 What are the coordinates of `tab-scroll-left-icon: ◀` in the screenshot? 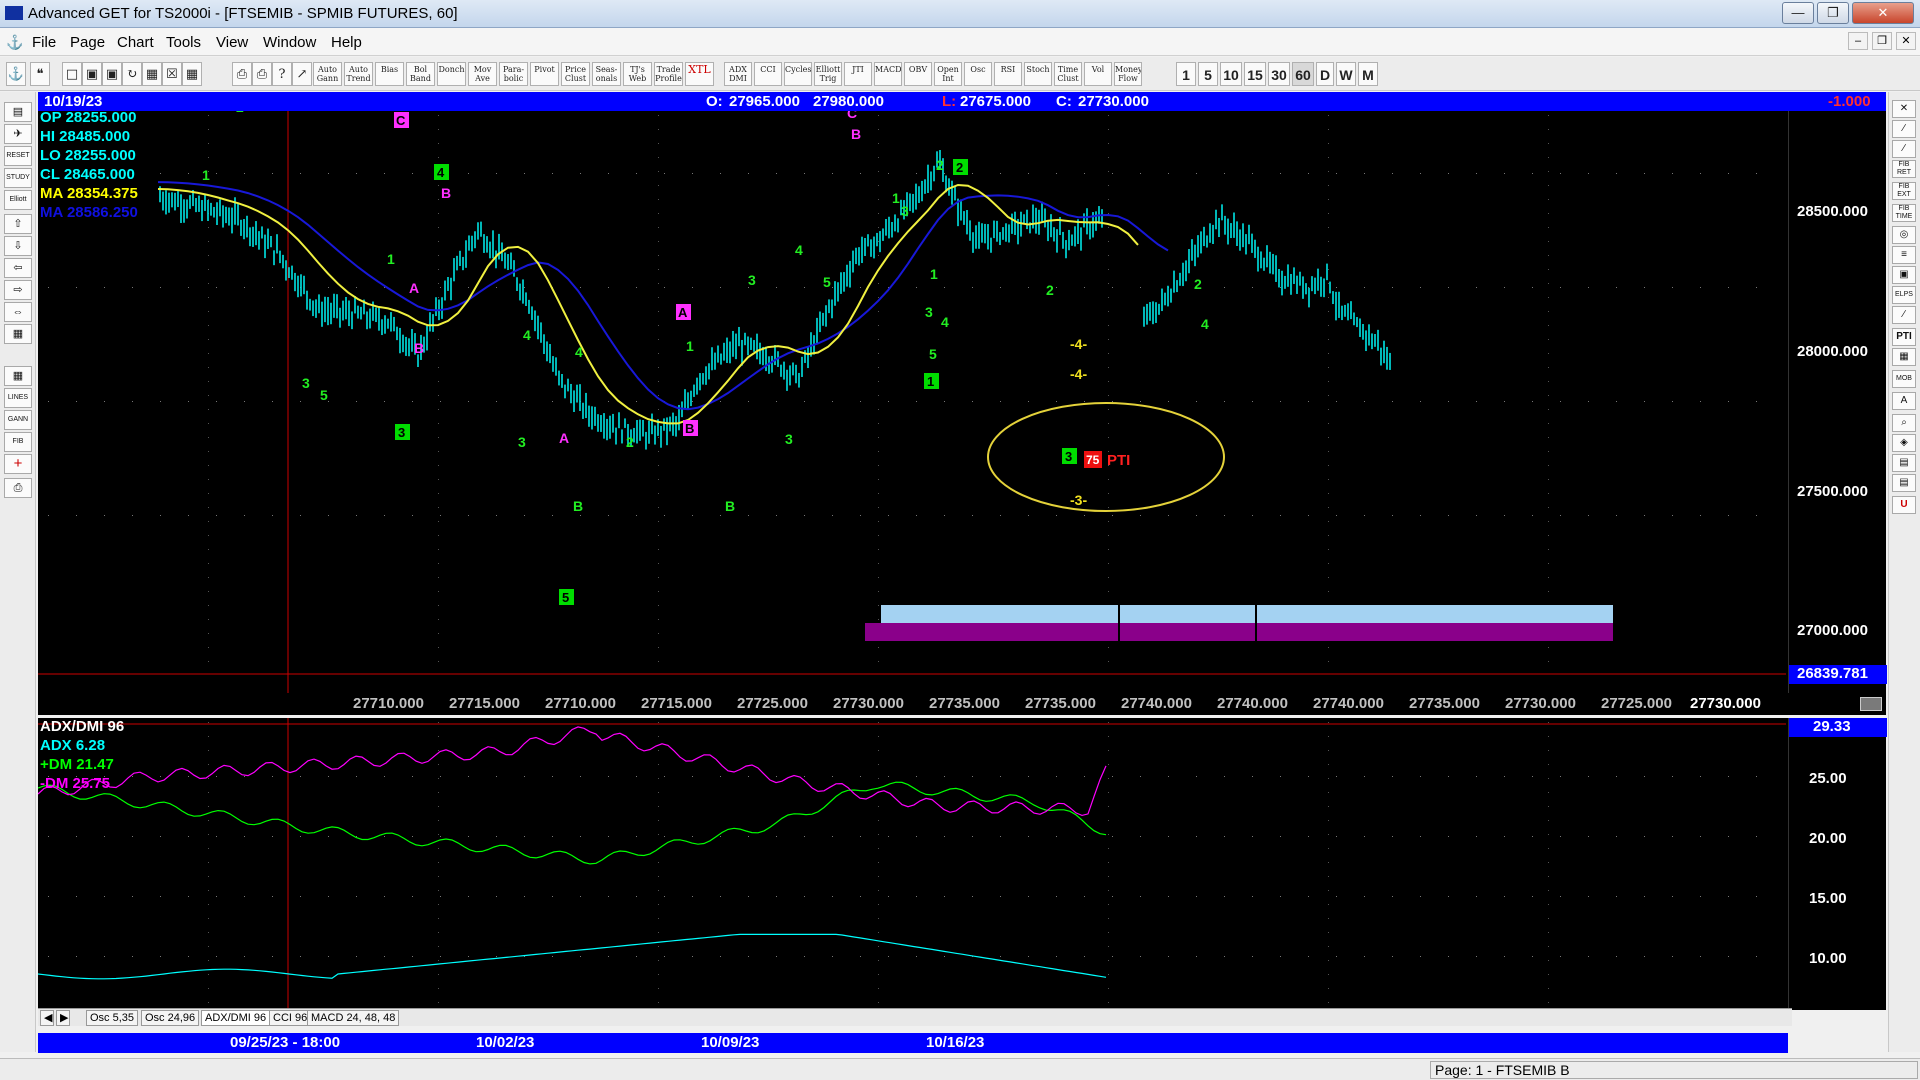 It's located at (47, 1018).